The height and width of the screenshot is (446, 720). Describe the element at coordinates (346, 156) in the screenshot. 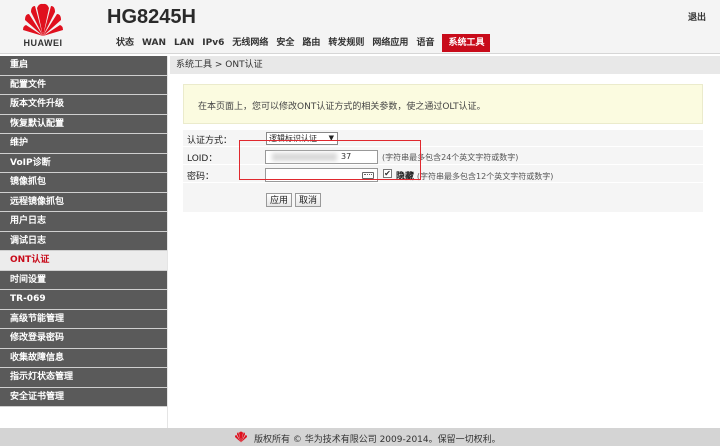

I see `loid-value-suffix: 37` at that location.